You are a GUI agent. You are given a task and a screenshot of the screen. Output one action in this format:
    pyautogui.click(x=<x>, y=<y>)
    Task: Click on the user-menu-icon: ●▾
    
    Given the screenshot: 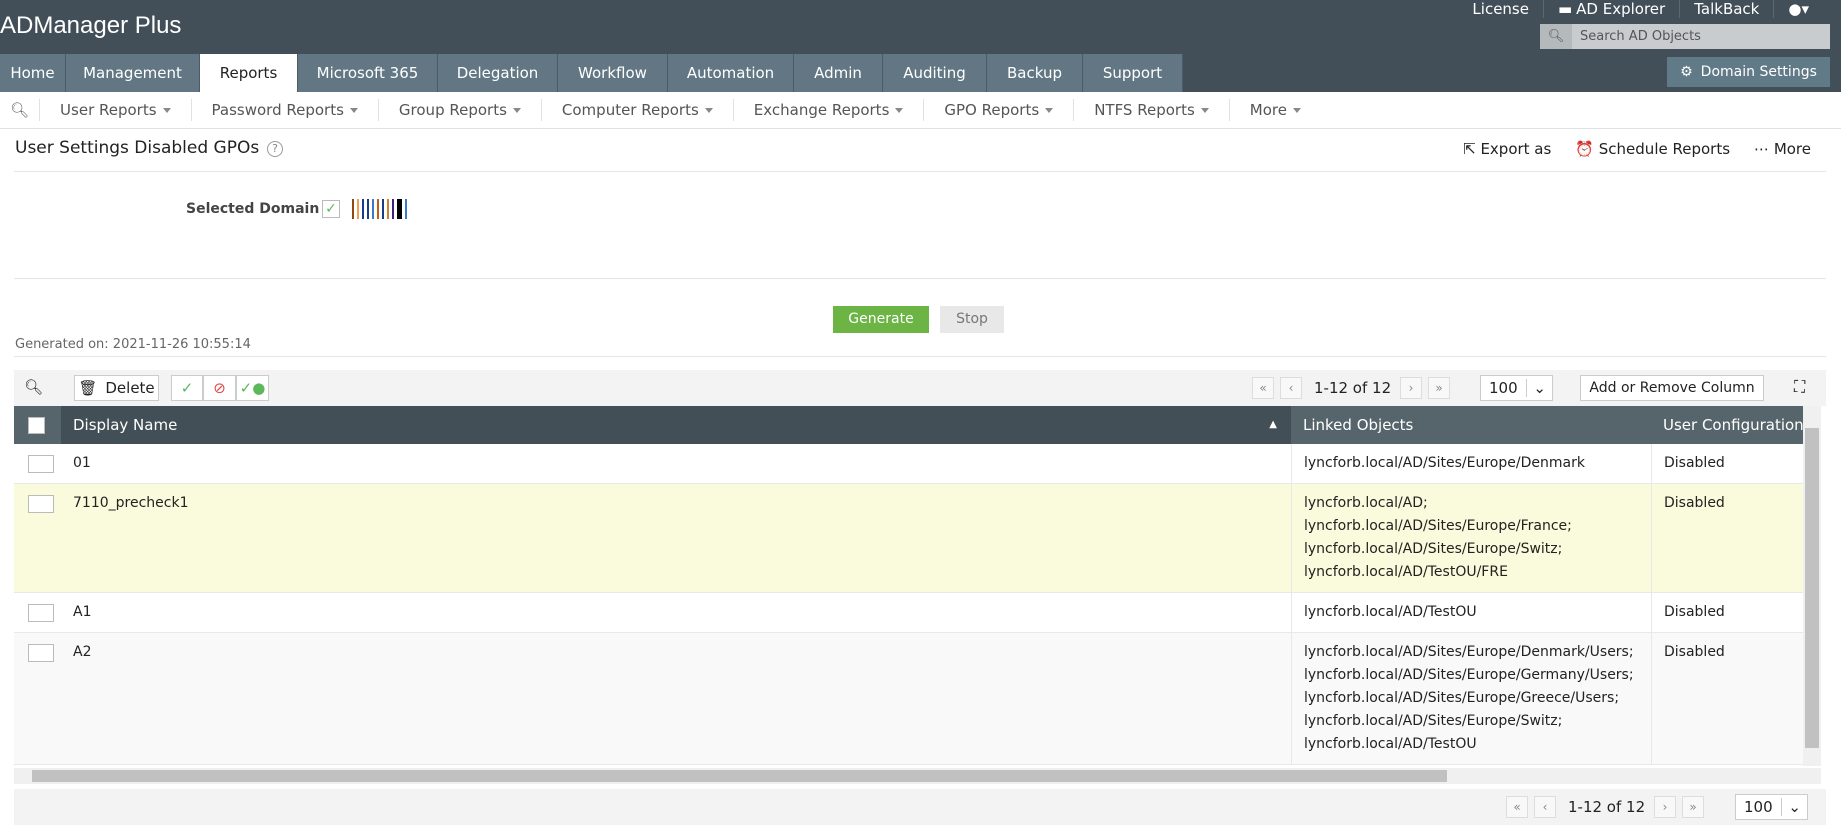 What is the action you would take?
    pyautogui.click(x=1798, y=9)
    